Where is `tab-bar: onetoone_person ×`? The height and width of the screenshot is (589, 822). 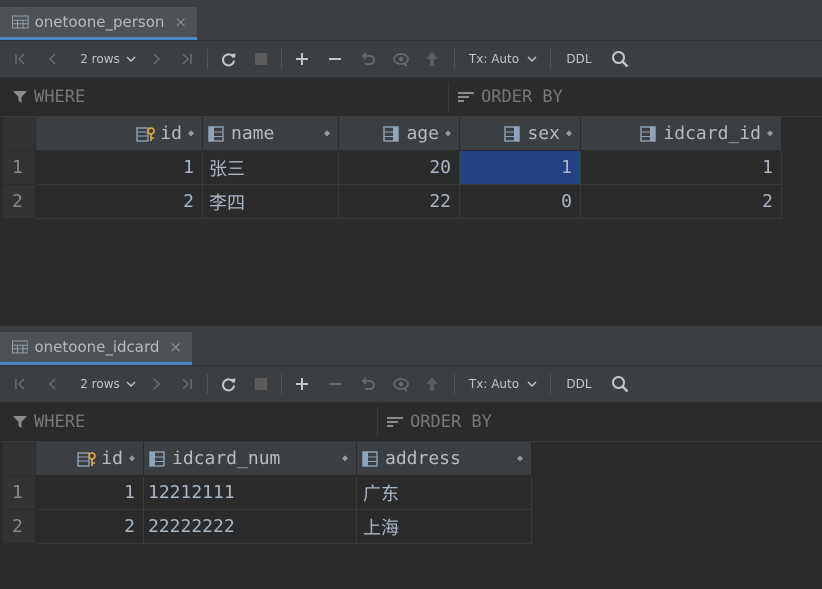
tab-bar: onetoone_person × is located at coordinates (411, 20).